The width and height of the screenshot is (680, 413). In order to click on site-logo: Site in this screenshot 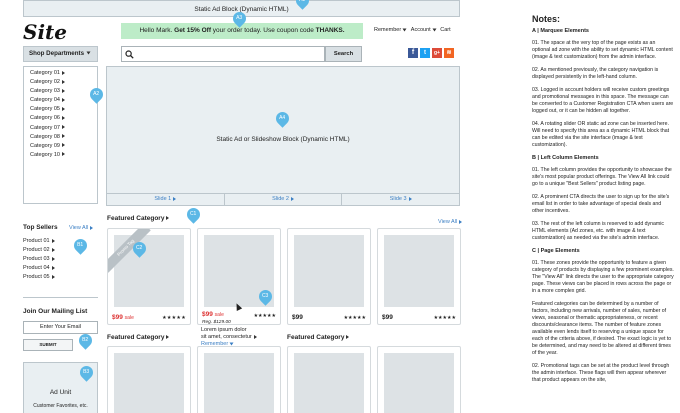, I will do `click(45, 32)`.